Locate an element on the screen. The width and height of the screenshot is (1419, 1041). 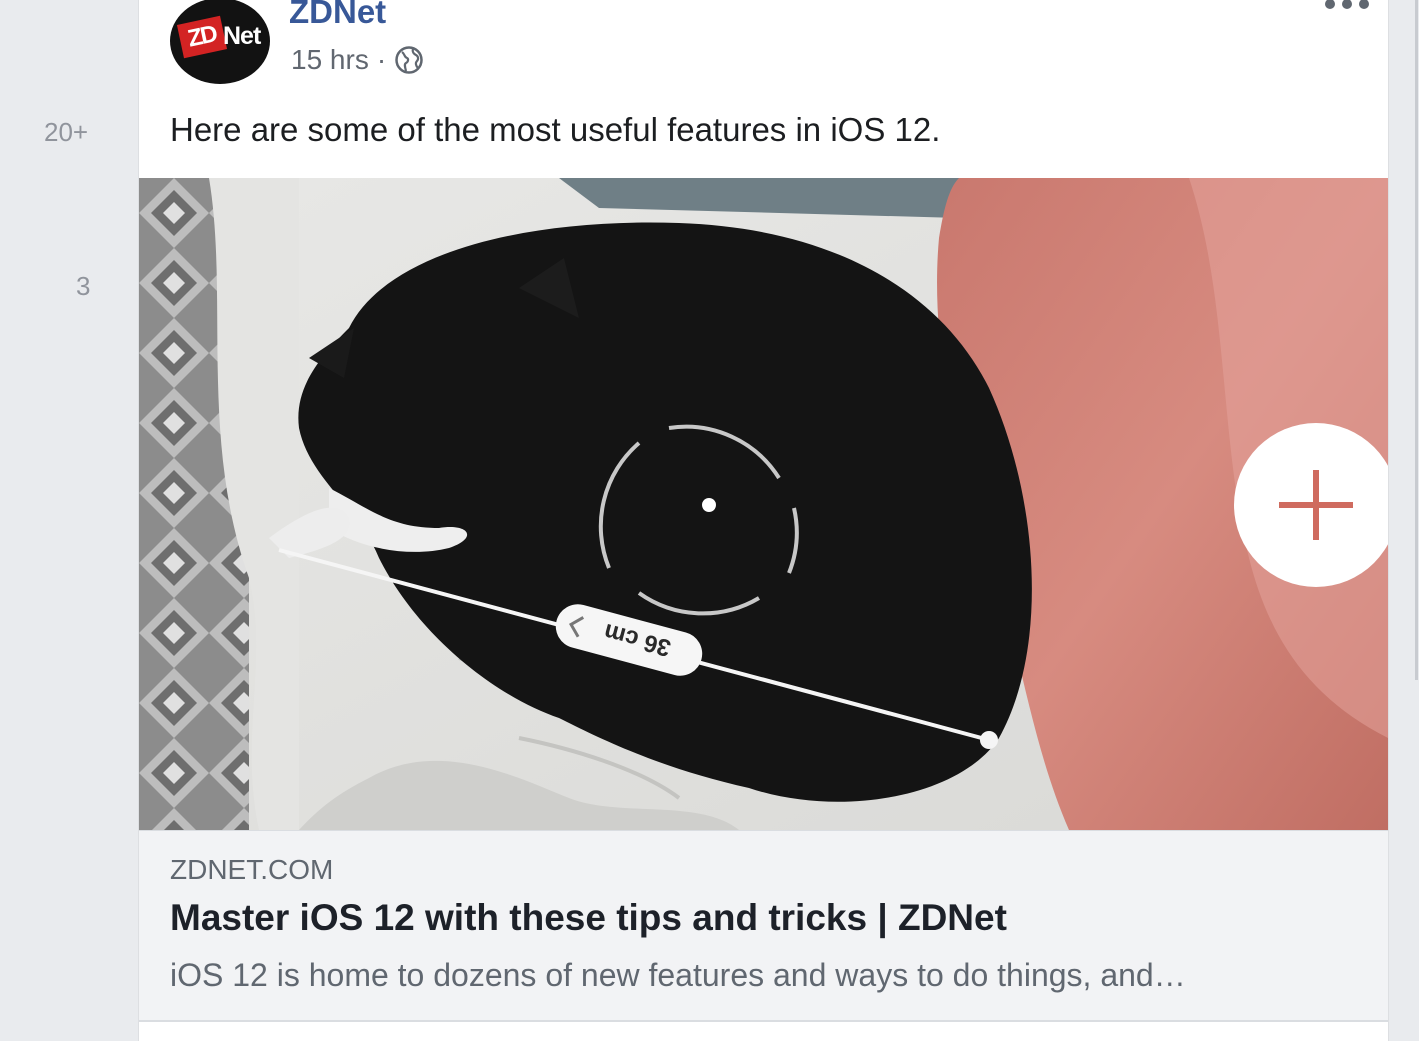
more-options-icon is located at coordinates (1347, 6).